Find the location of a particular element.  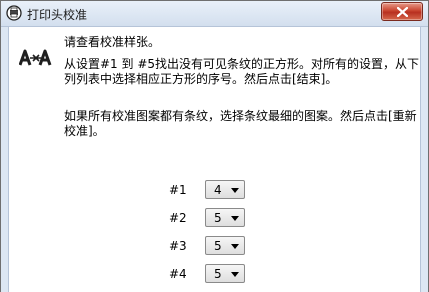

setting-label: #1 is located at coordinates (178, 190).